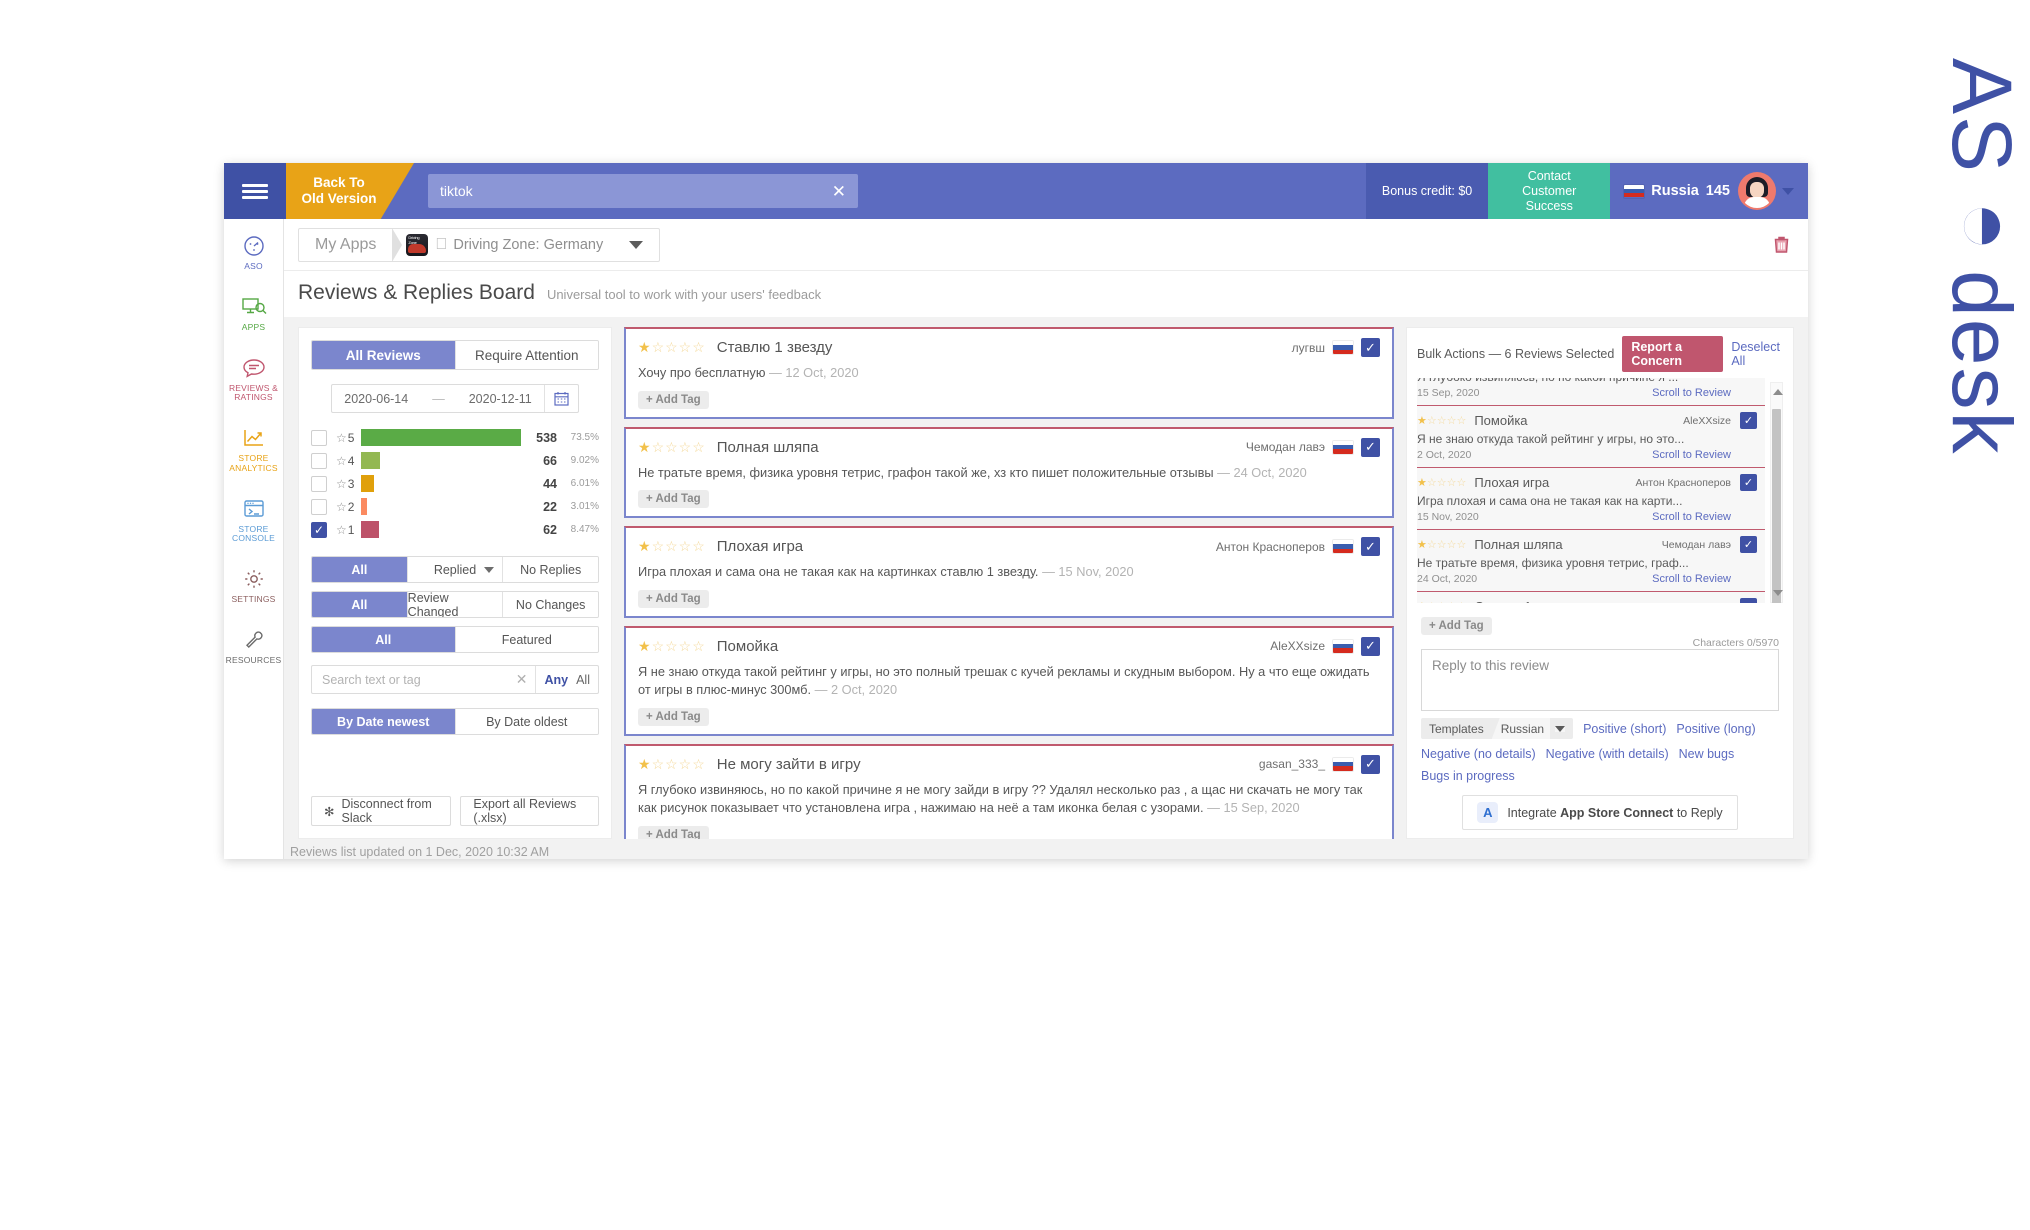 The image size is (2030, 1230). Describe the element at coordinates (1707, 754) in the screenshot. I see `template-new-bugs: New bugs` at that location.